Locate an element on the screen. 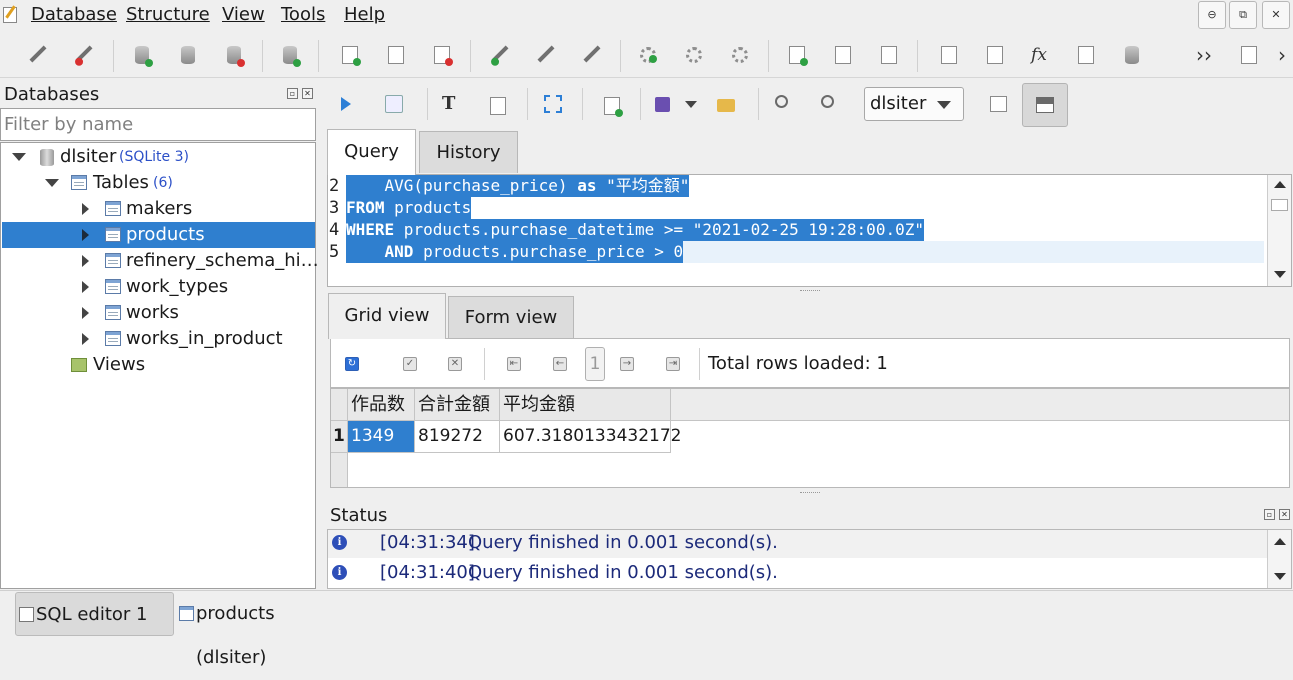  disconnect-icon is located at coordinates (84, 54).